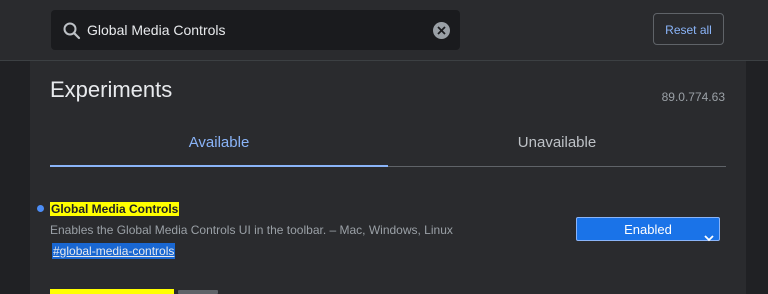 Image resolution: width=768 pixels, height=294 pixels. What do you see at coordinates (111, 89) in the screenshot?
I see `page-title: Experiments` at bounding box center [111, 89].